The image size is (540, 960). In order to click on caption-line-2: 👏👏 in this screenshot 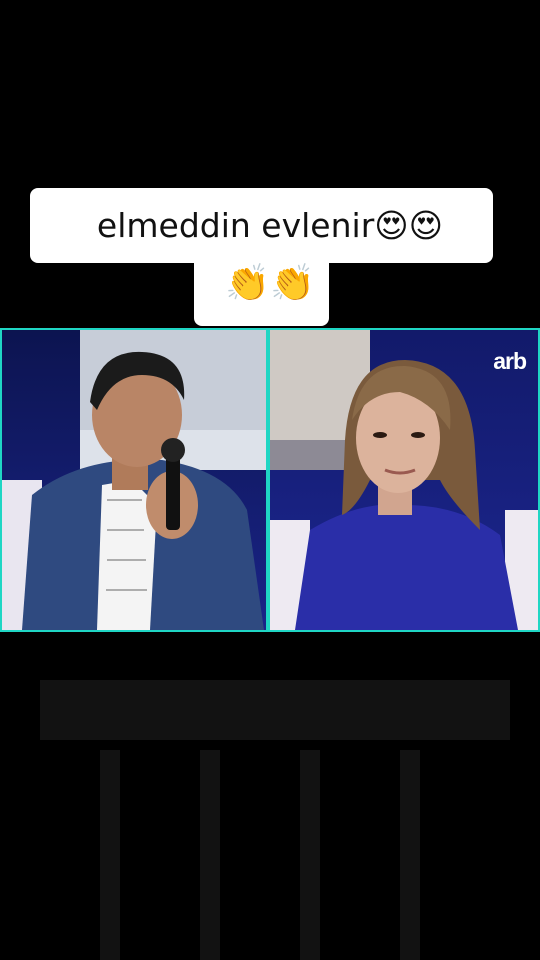, I will do `click(270, 283)`.